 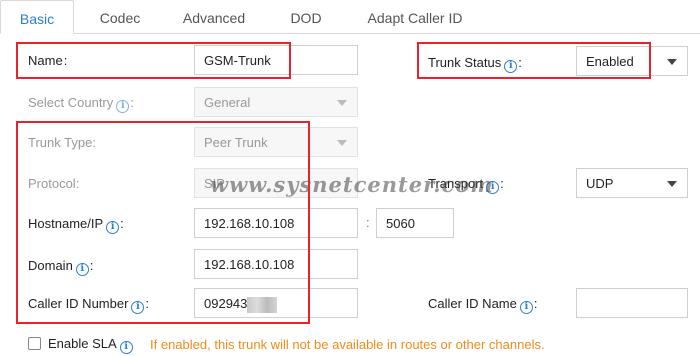 I want to click on tab-dod: DOD, so click(x=306, y=17).